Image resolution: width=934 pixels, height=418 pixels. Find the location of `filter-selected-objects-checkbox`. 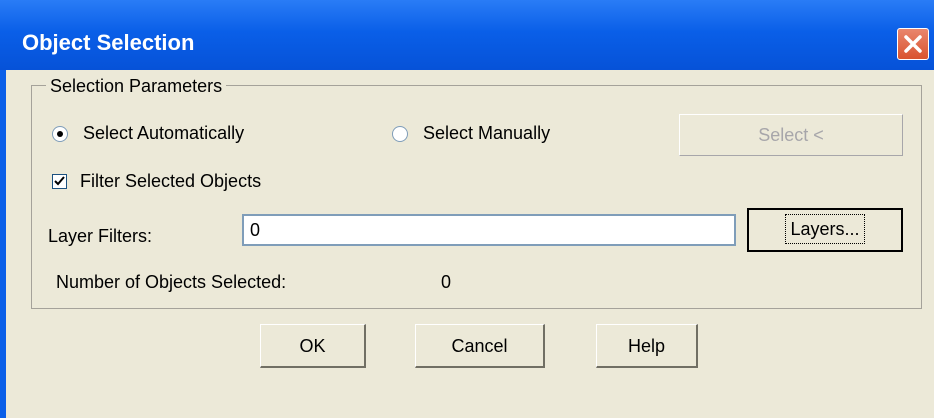

filter-selected-objects-checkbox is located at coordinates (59, 181).